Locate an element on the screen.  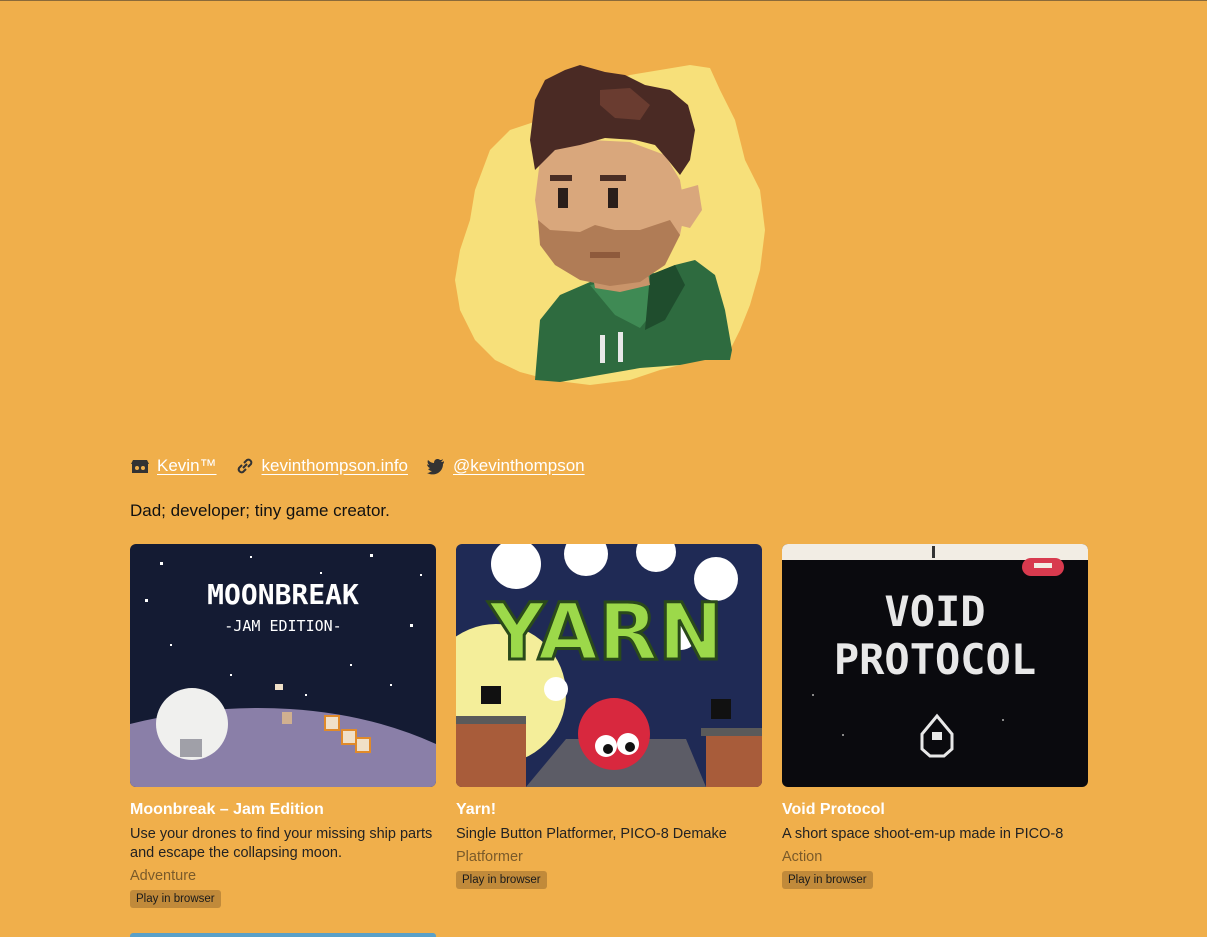
game-thumbnail-void-protocol: VOID PROTOCOL is located at coordinates (935, 665).